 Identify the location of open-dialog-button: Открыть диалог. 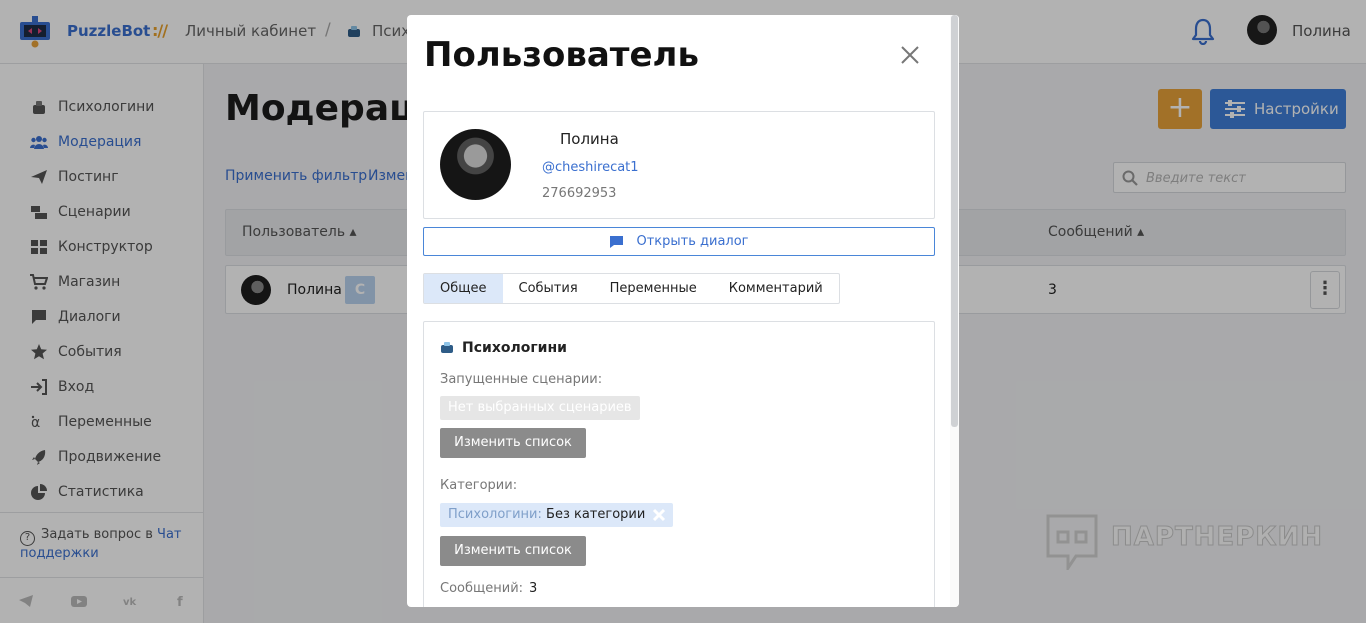
(679, 241).